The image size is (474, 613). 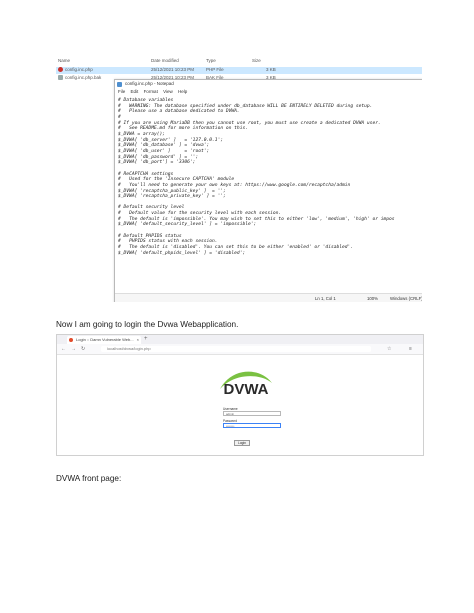 What do you see at coordinates (63, 349) in the screenshot?
I see `back-icon: ←` at bounding box center [63, 349].